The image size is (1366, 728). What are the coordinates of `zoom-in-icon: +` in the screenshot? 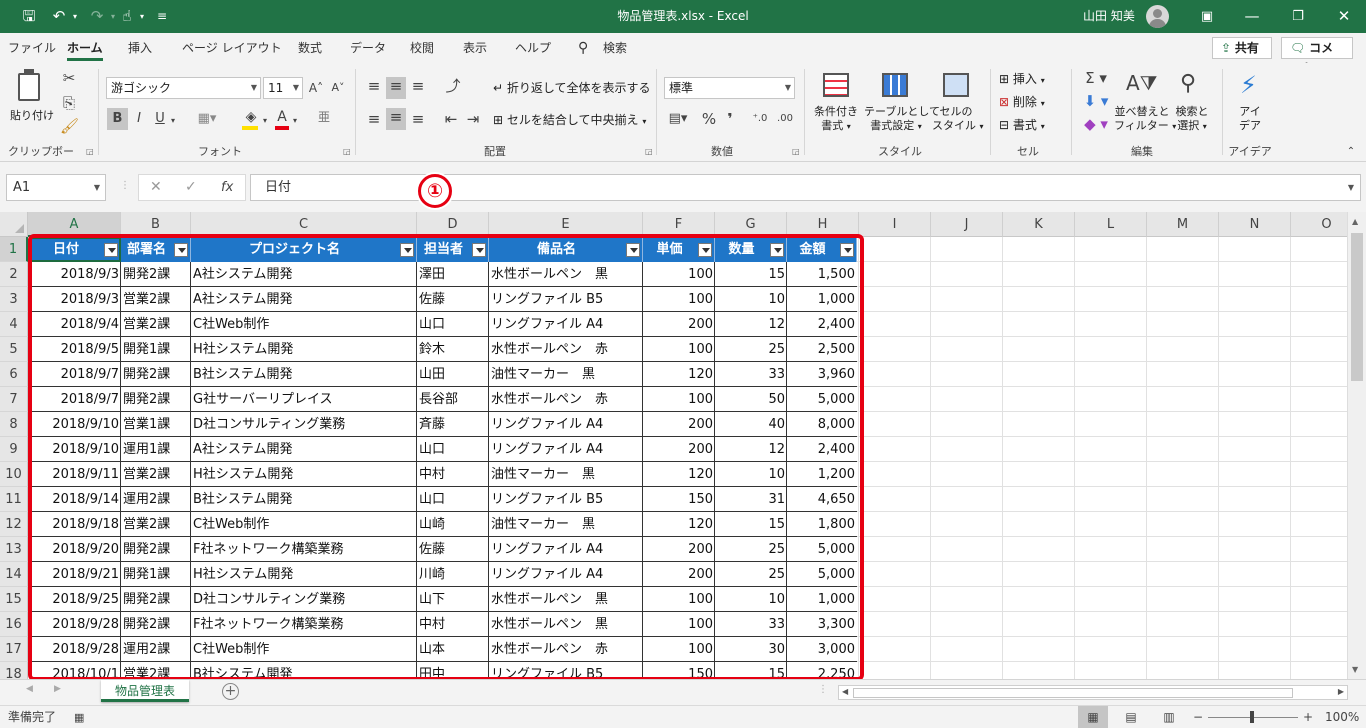 It's located at (1308, 717).